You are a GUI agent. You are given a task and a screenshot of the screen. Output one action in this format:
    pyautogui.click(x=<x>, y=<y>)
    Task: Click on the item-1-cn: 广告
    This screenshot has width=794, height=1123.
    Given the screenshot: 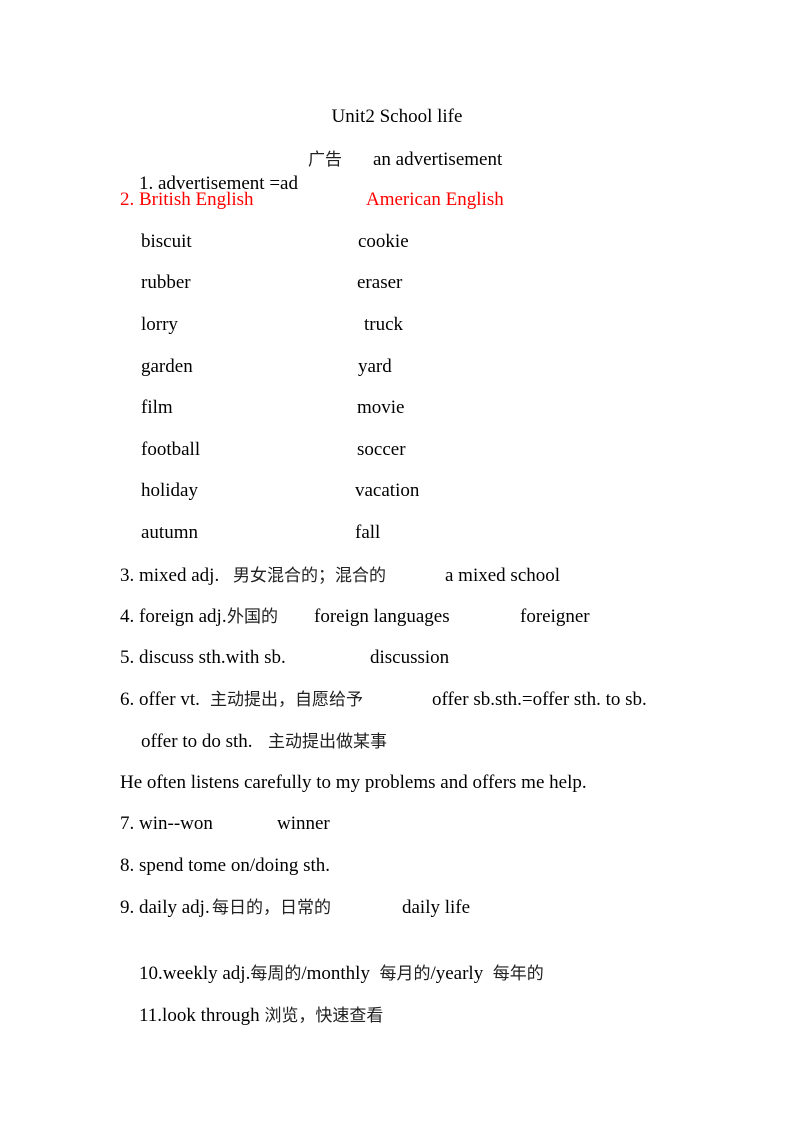 What is the action you would take?
    pyautogui.click(x=325, y=160)
    